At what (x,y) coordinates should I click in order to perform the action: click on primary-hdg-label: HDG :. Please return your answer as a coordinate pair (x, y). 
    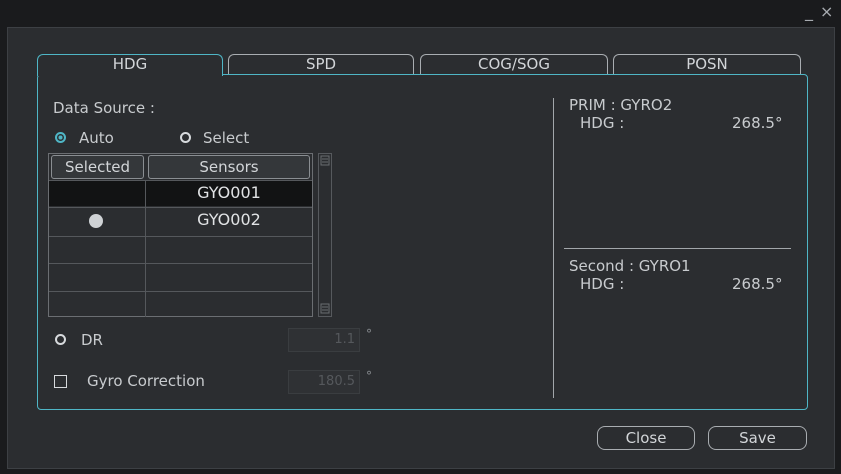
    Looking at the image, I should click on (602, 123).